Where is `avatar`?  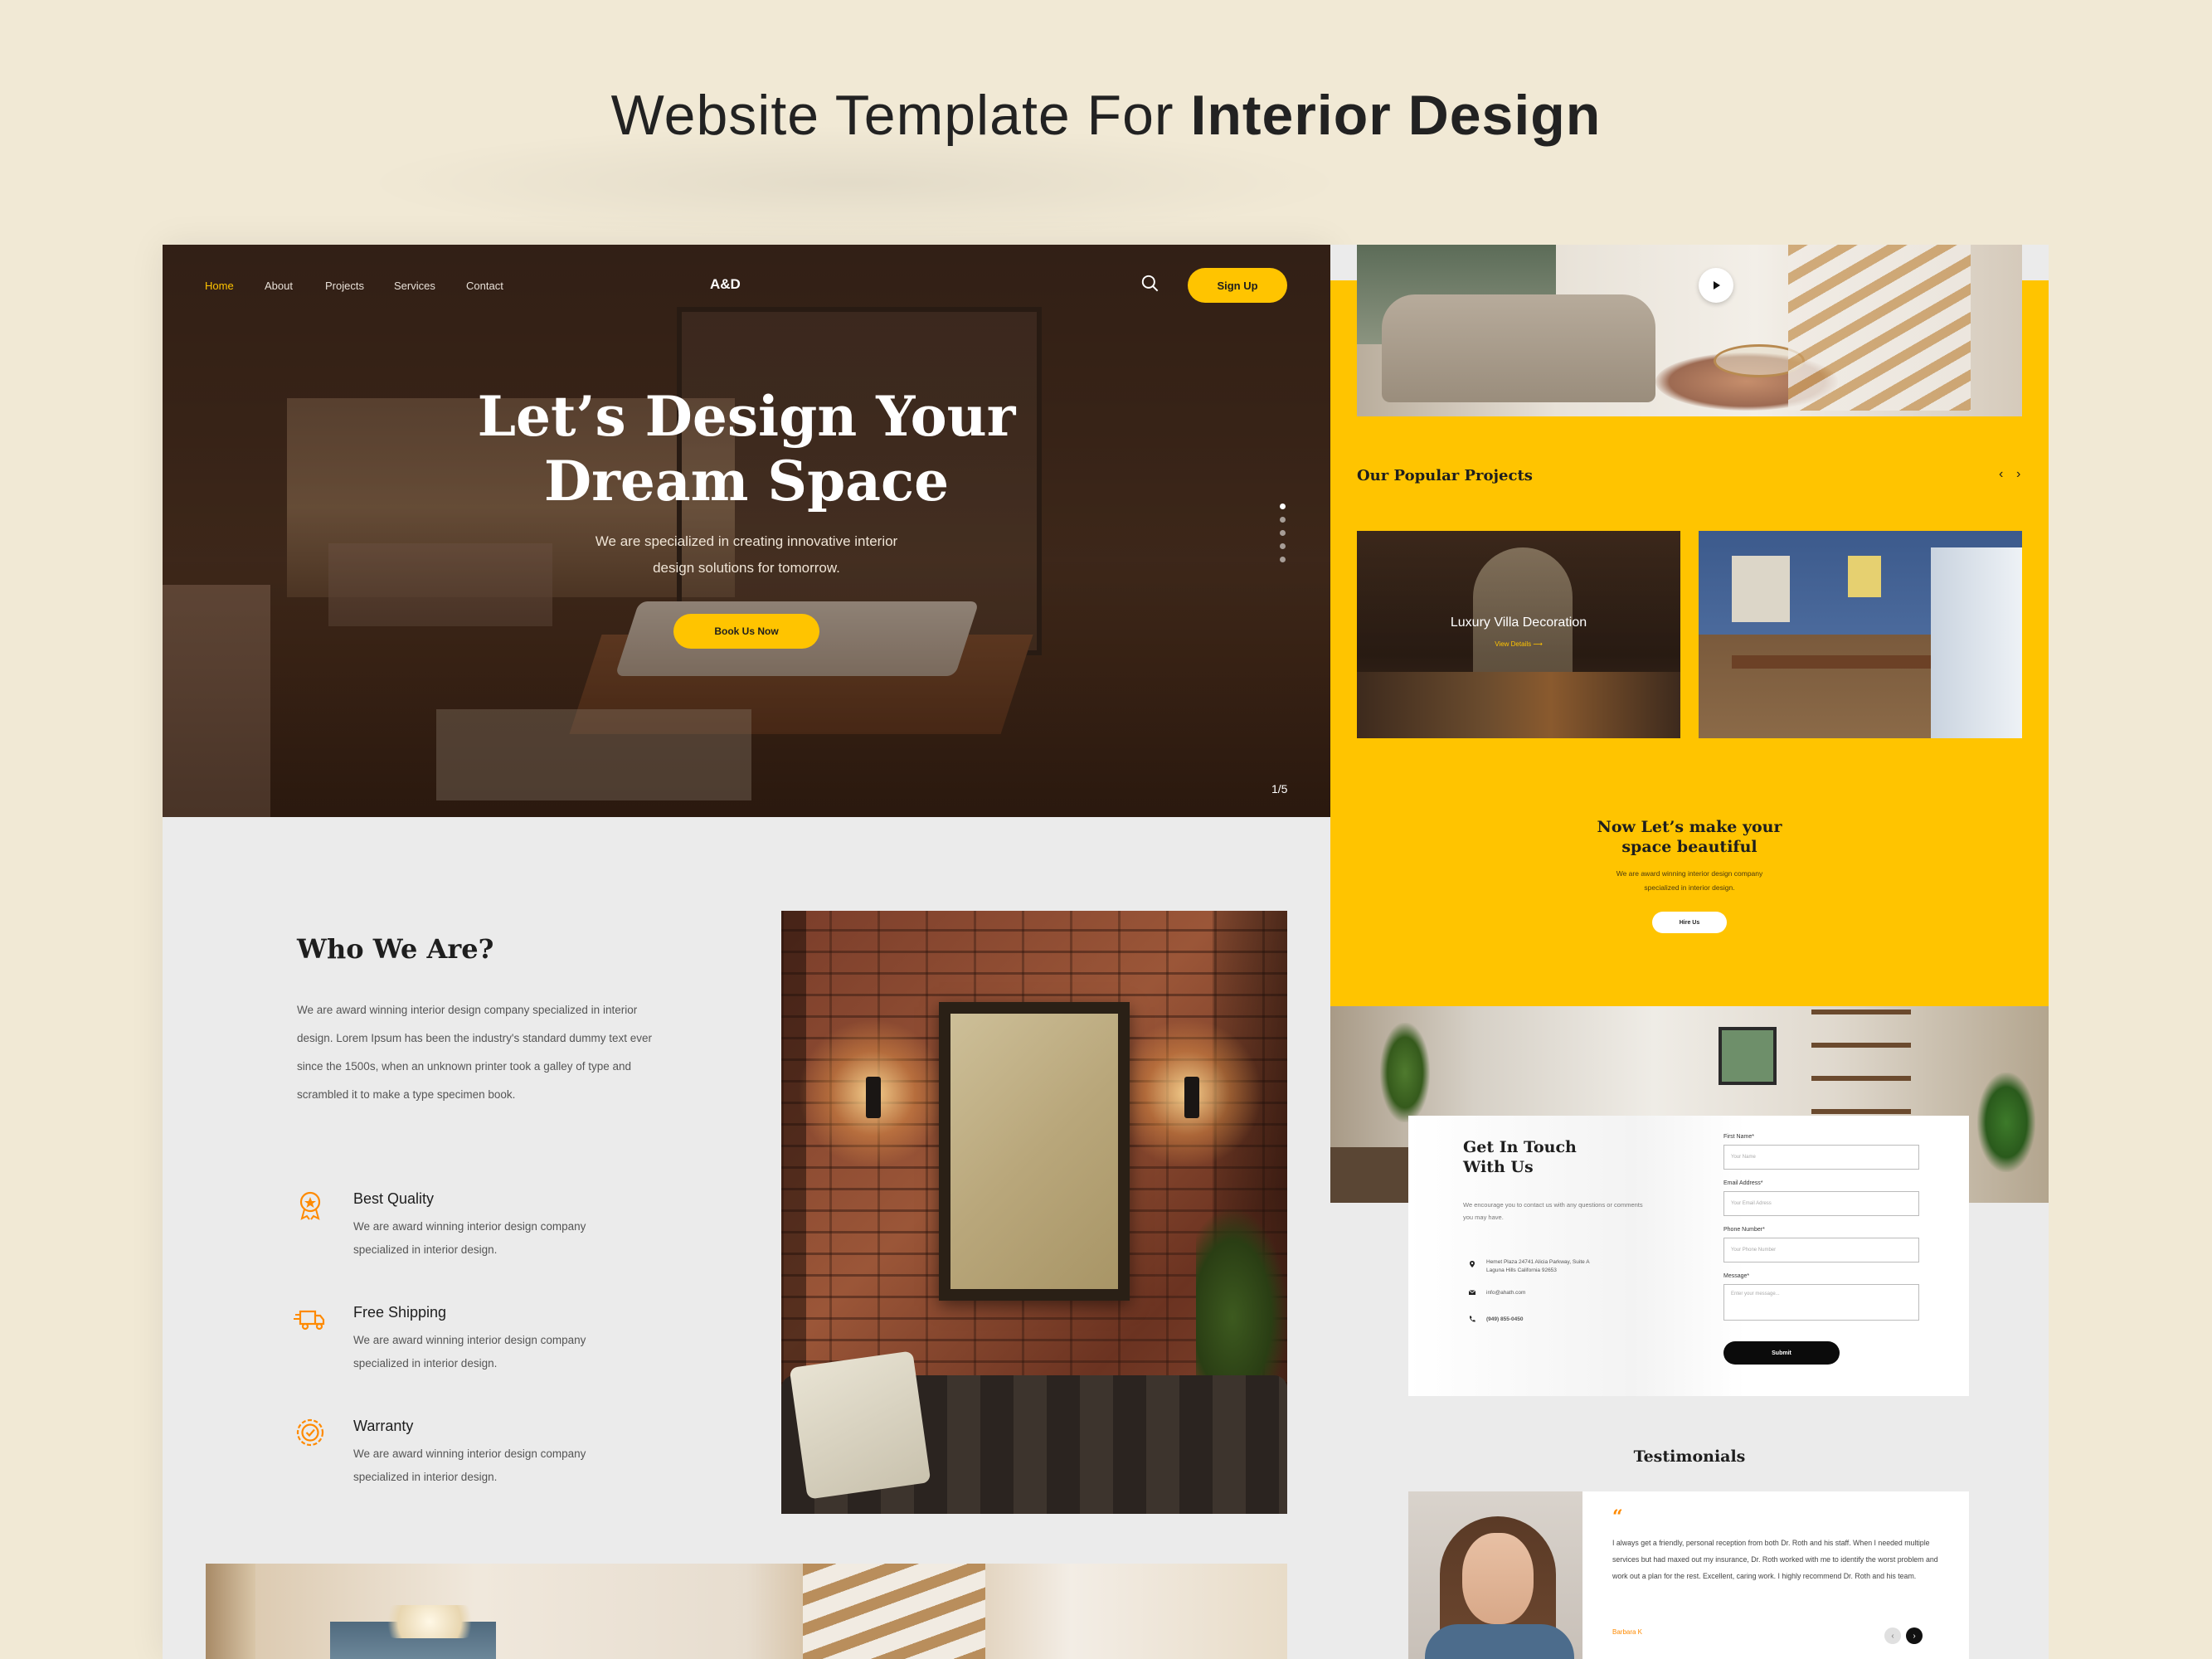 avatar is located at coordinates (1495, 1575).